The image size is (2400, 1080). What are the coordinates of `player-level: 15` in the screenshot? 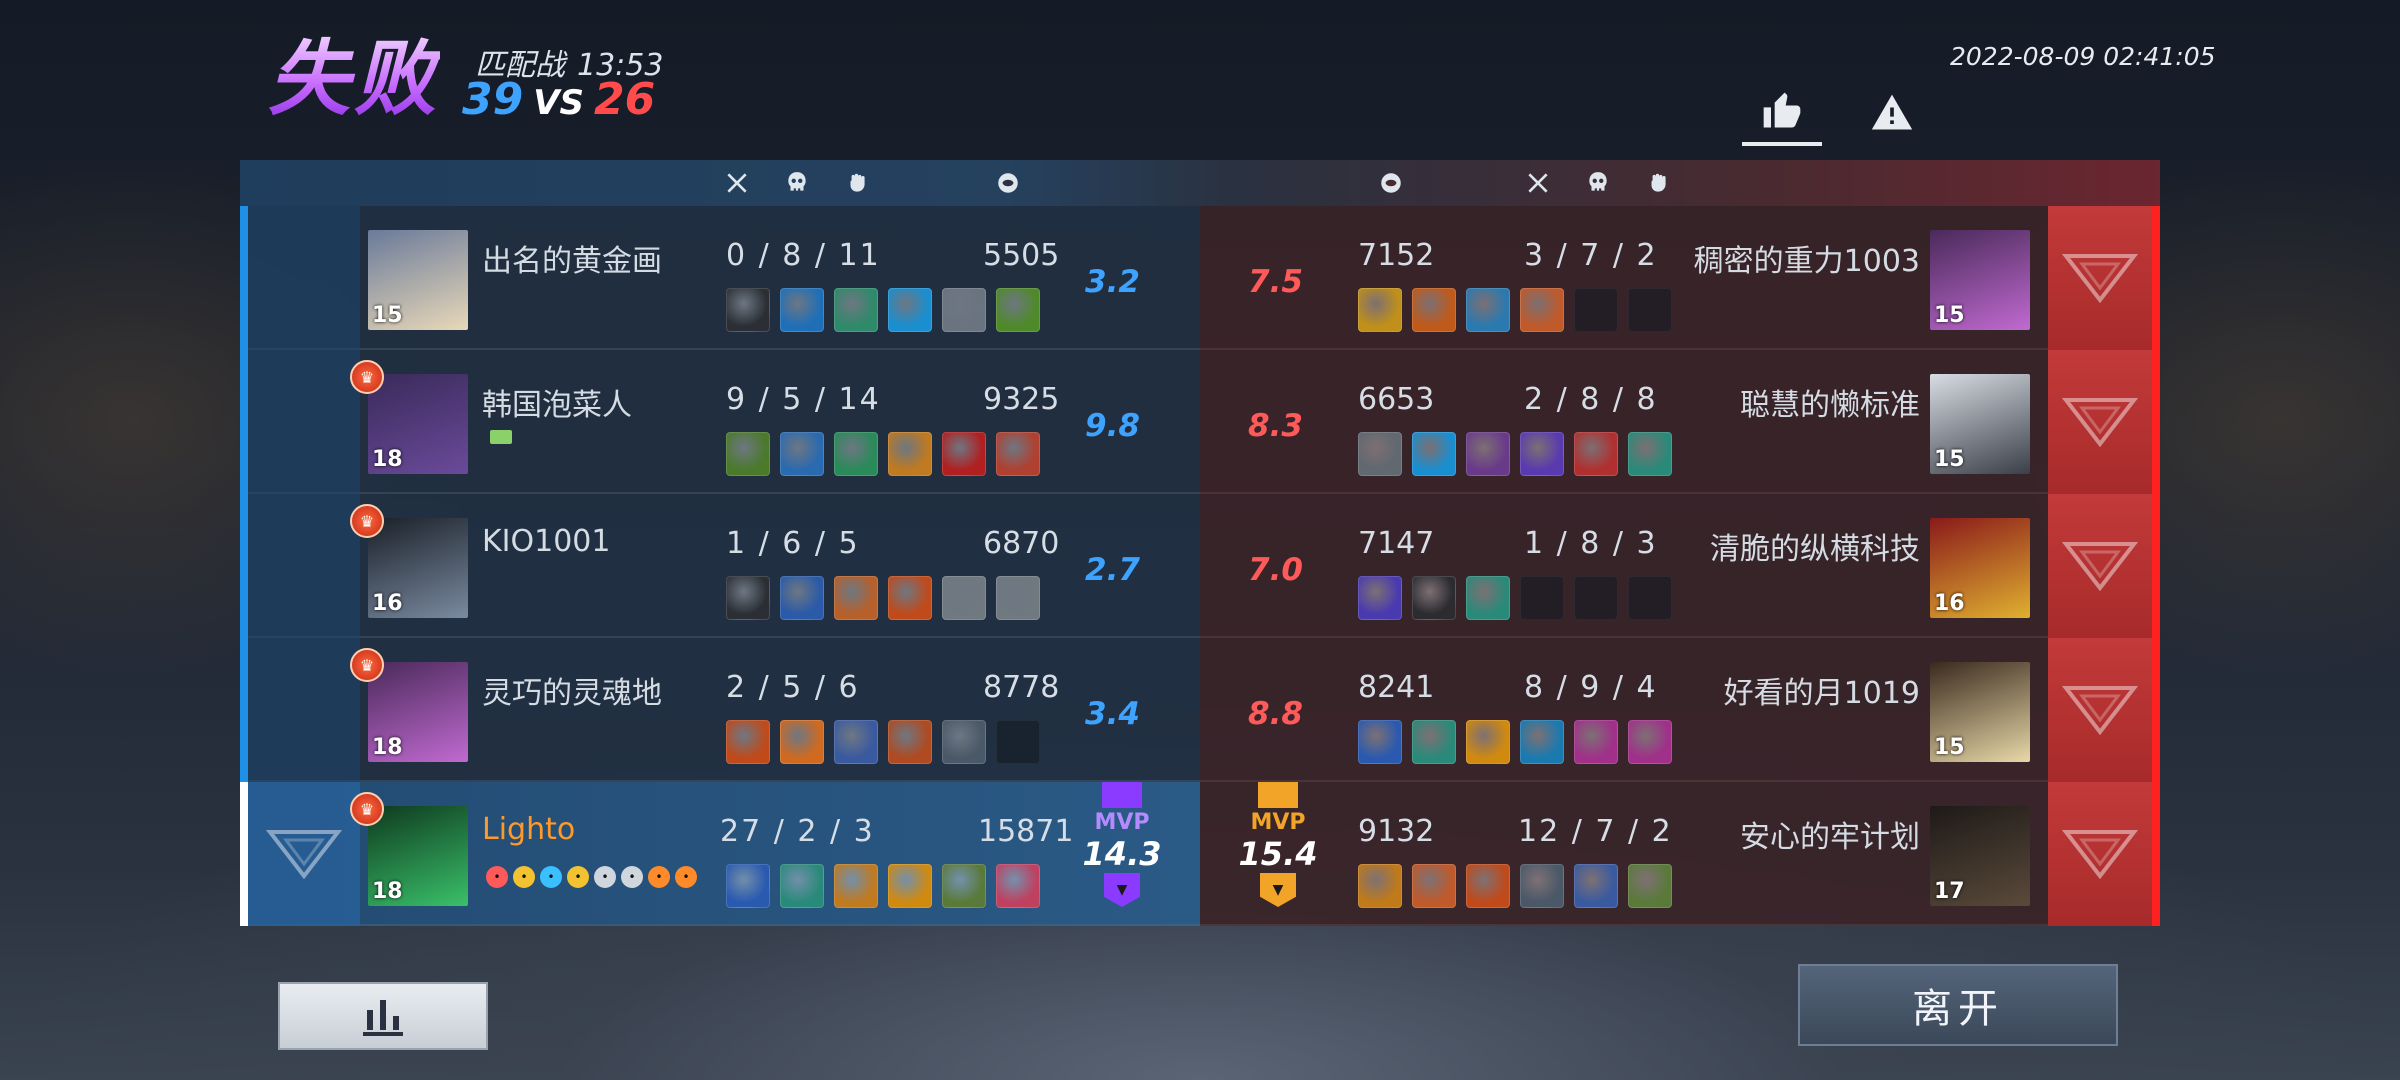 It's located at (1949, 747).